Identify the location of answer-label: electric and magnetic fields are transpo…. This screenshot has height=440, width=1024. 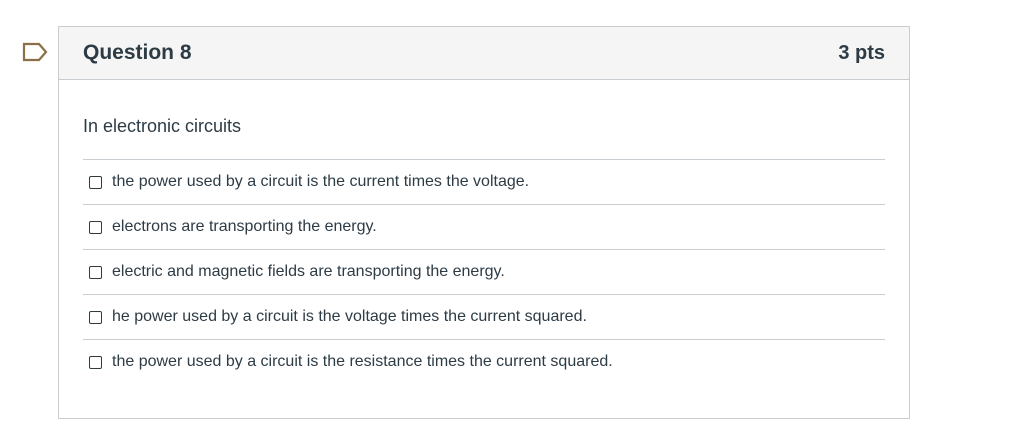
(308, 272).